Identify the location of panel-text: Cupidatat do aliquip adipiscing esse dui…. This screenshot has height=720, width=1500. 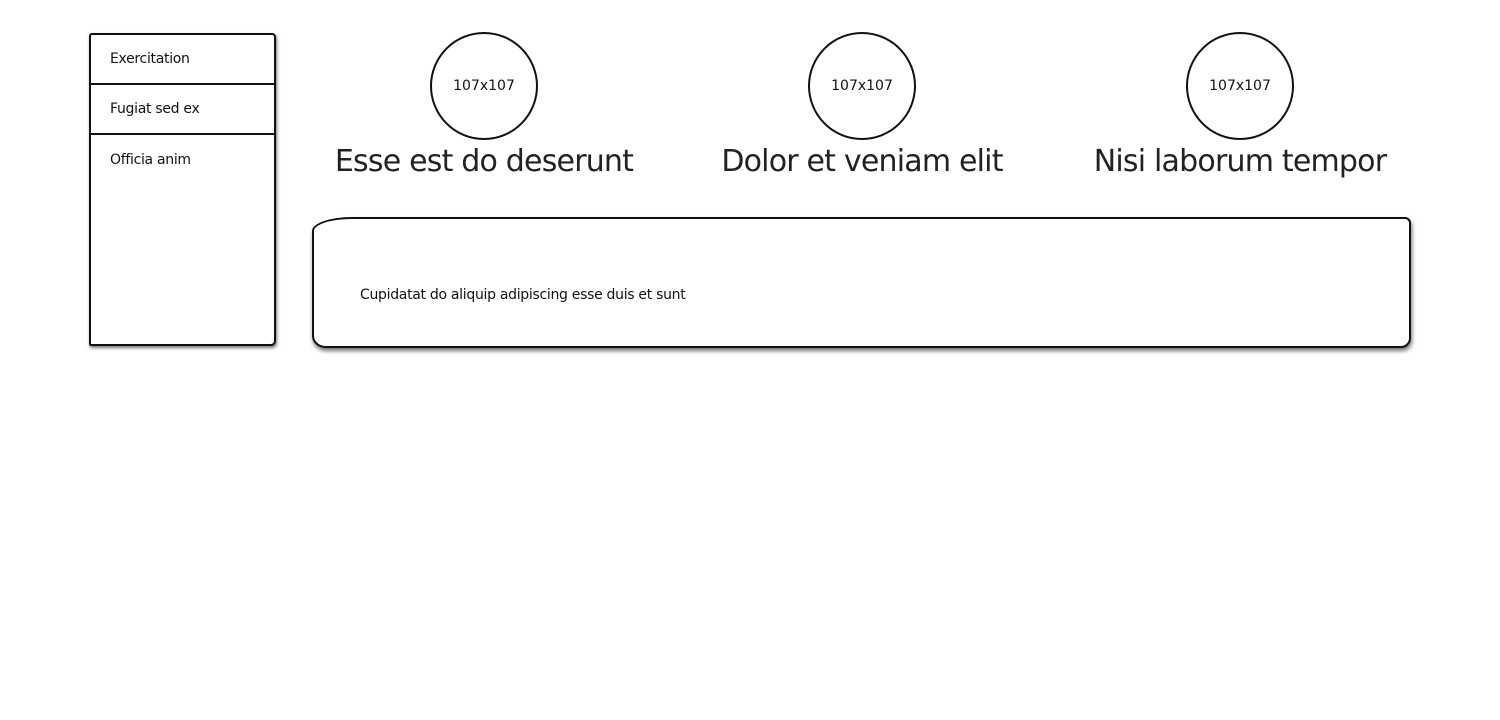
(523, 295).